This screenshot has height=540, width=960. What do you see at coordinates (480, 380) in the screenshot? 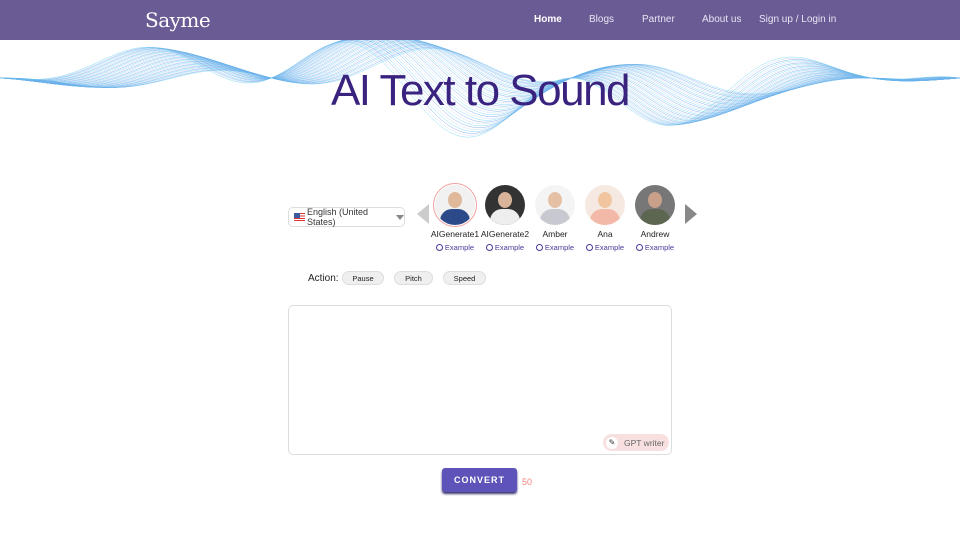
I see `text-input` at bounding box center [480, 380].